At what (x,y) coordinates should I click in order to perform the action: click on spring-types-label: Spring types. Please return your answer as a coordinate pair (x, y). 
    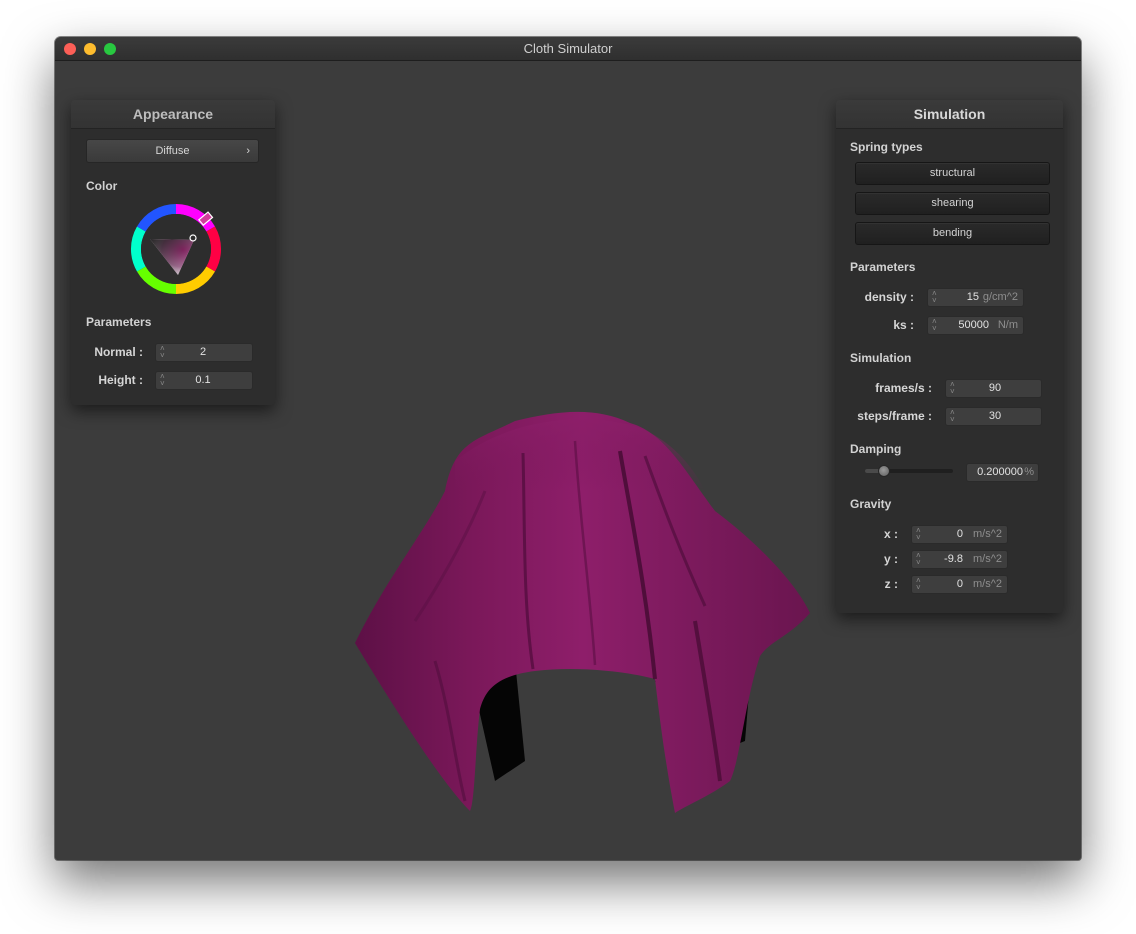
    Looking at the image, I should click on (886, 147).